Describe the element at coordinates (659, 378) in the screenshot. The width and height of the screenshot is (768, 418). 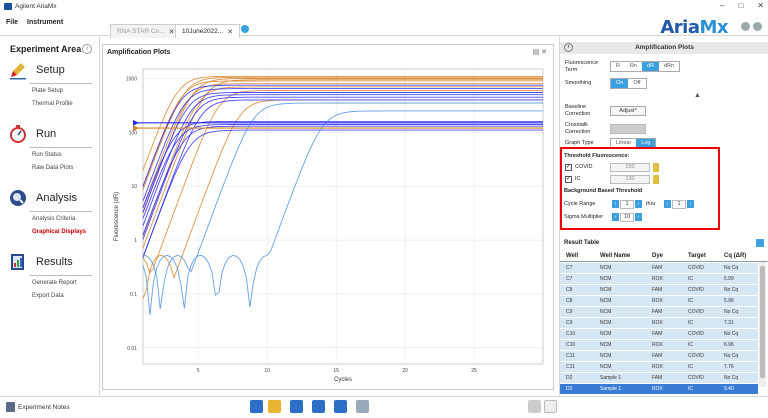
I see `table-row: D2 Sample 1 FAM COVID No Cq` at that location.